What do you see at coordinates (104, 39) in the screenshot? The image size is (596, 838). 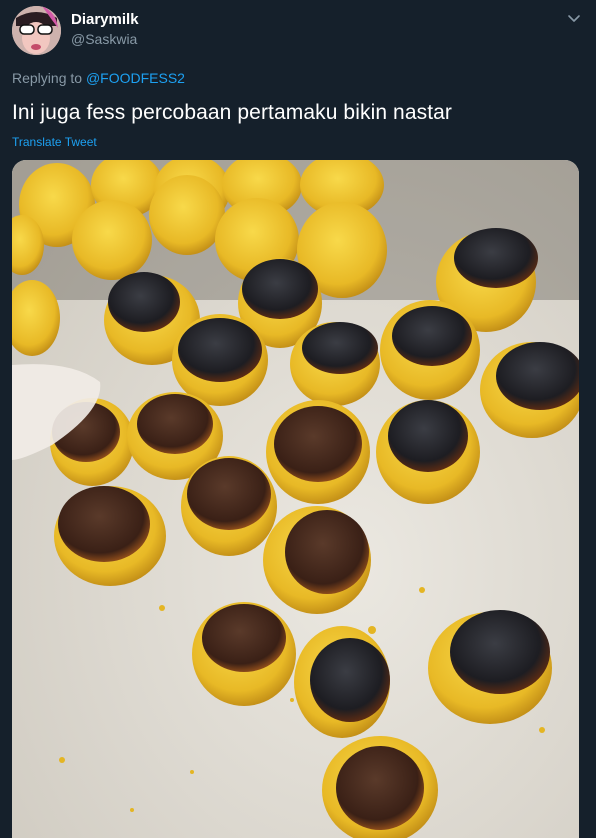 I see `user-handle: @Saskwia` at bounding box center [104, 39].